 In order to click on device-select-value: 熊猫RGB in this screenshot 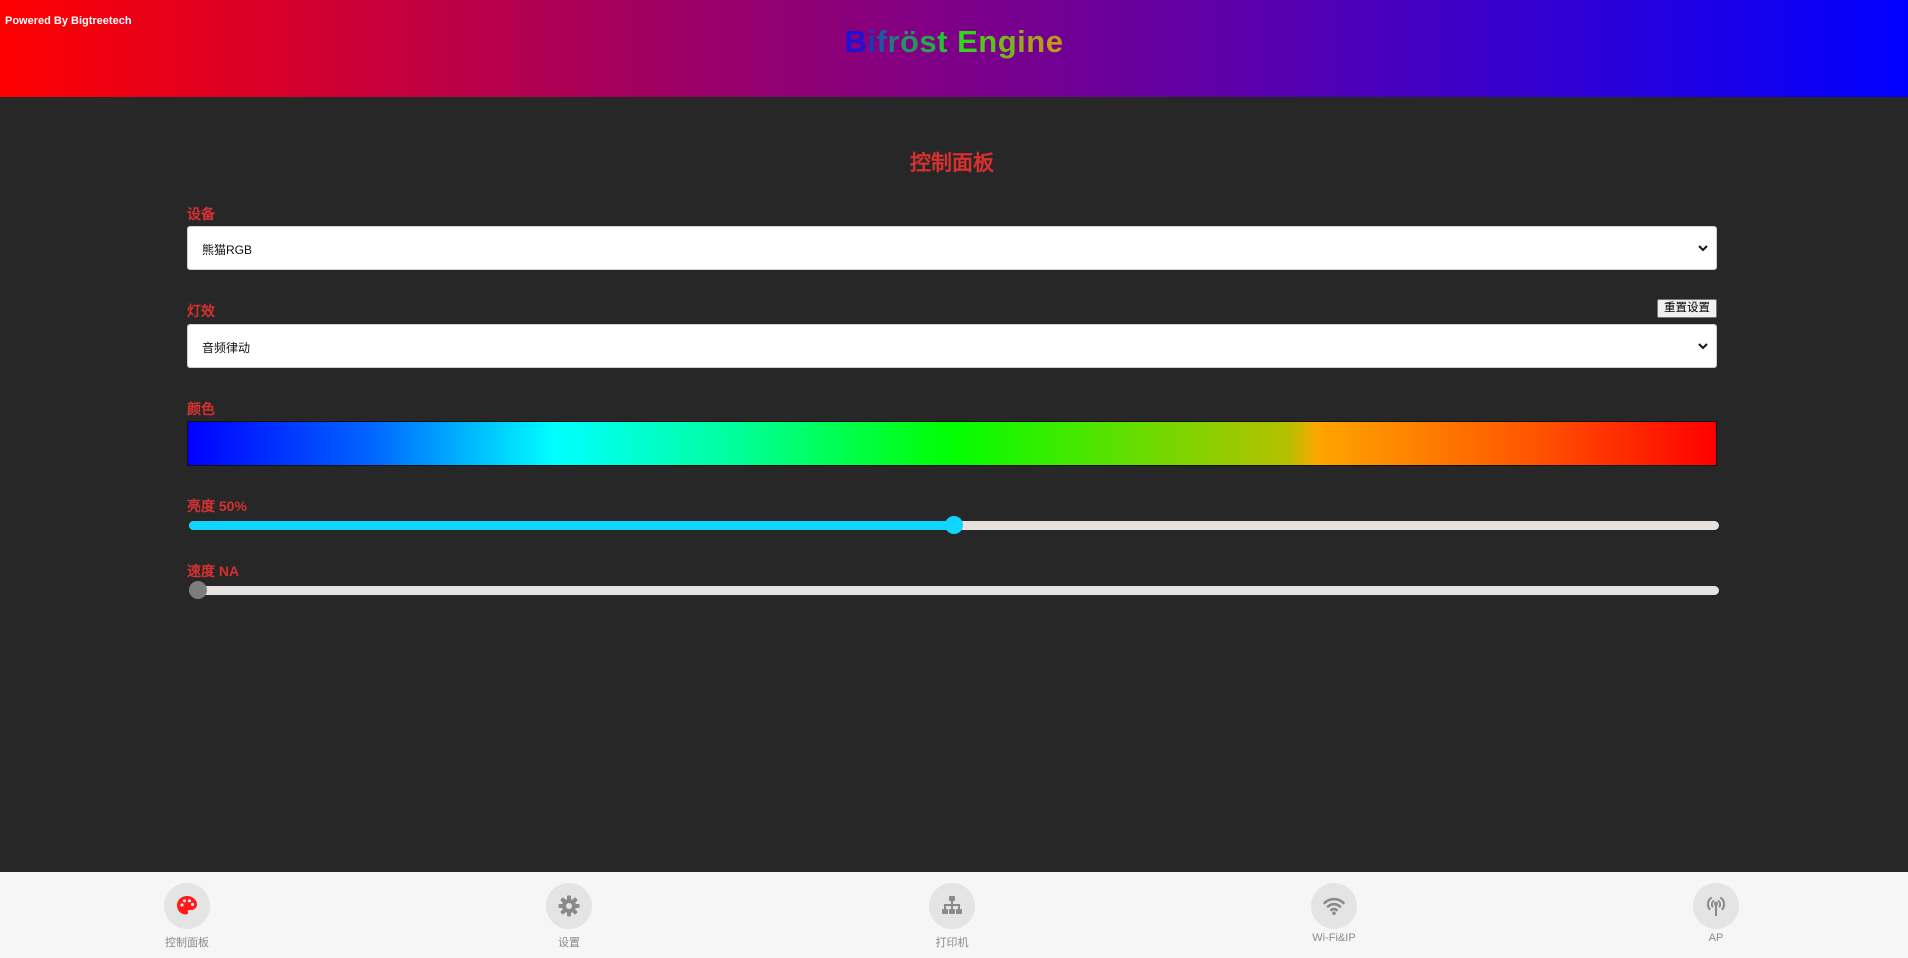, I will do `click(227, 250)`.